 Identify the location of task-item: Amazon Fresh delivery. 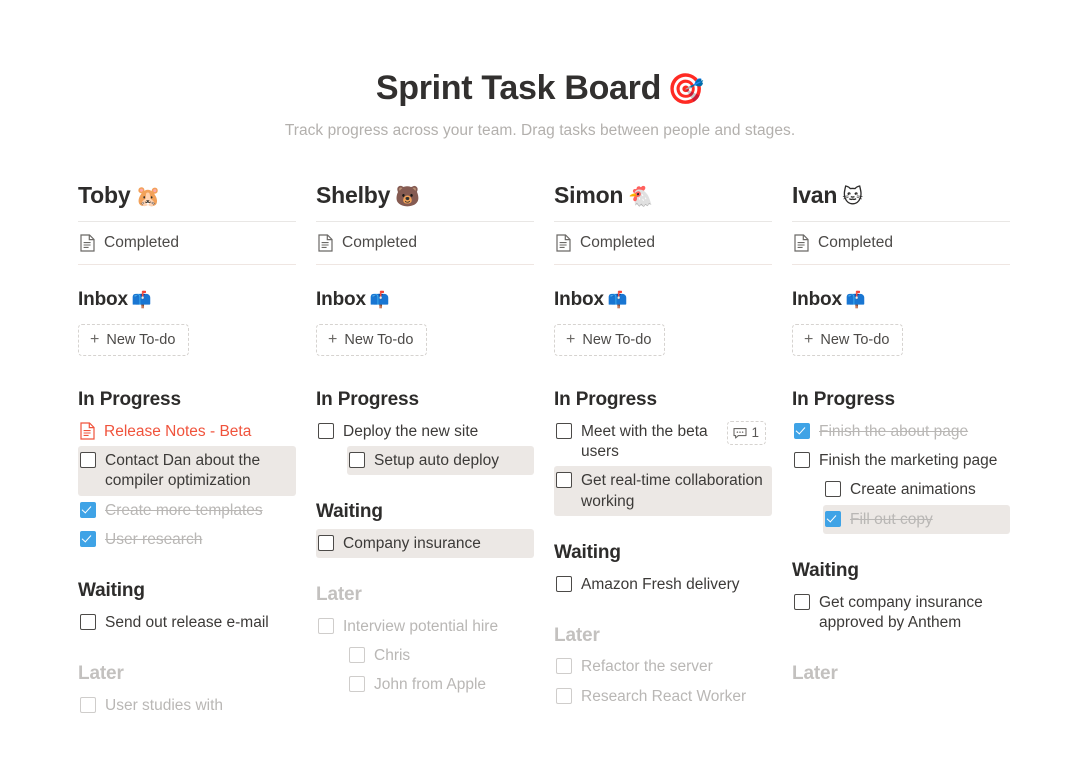
(663, 584).